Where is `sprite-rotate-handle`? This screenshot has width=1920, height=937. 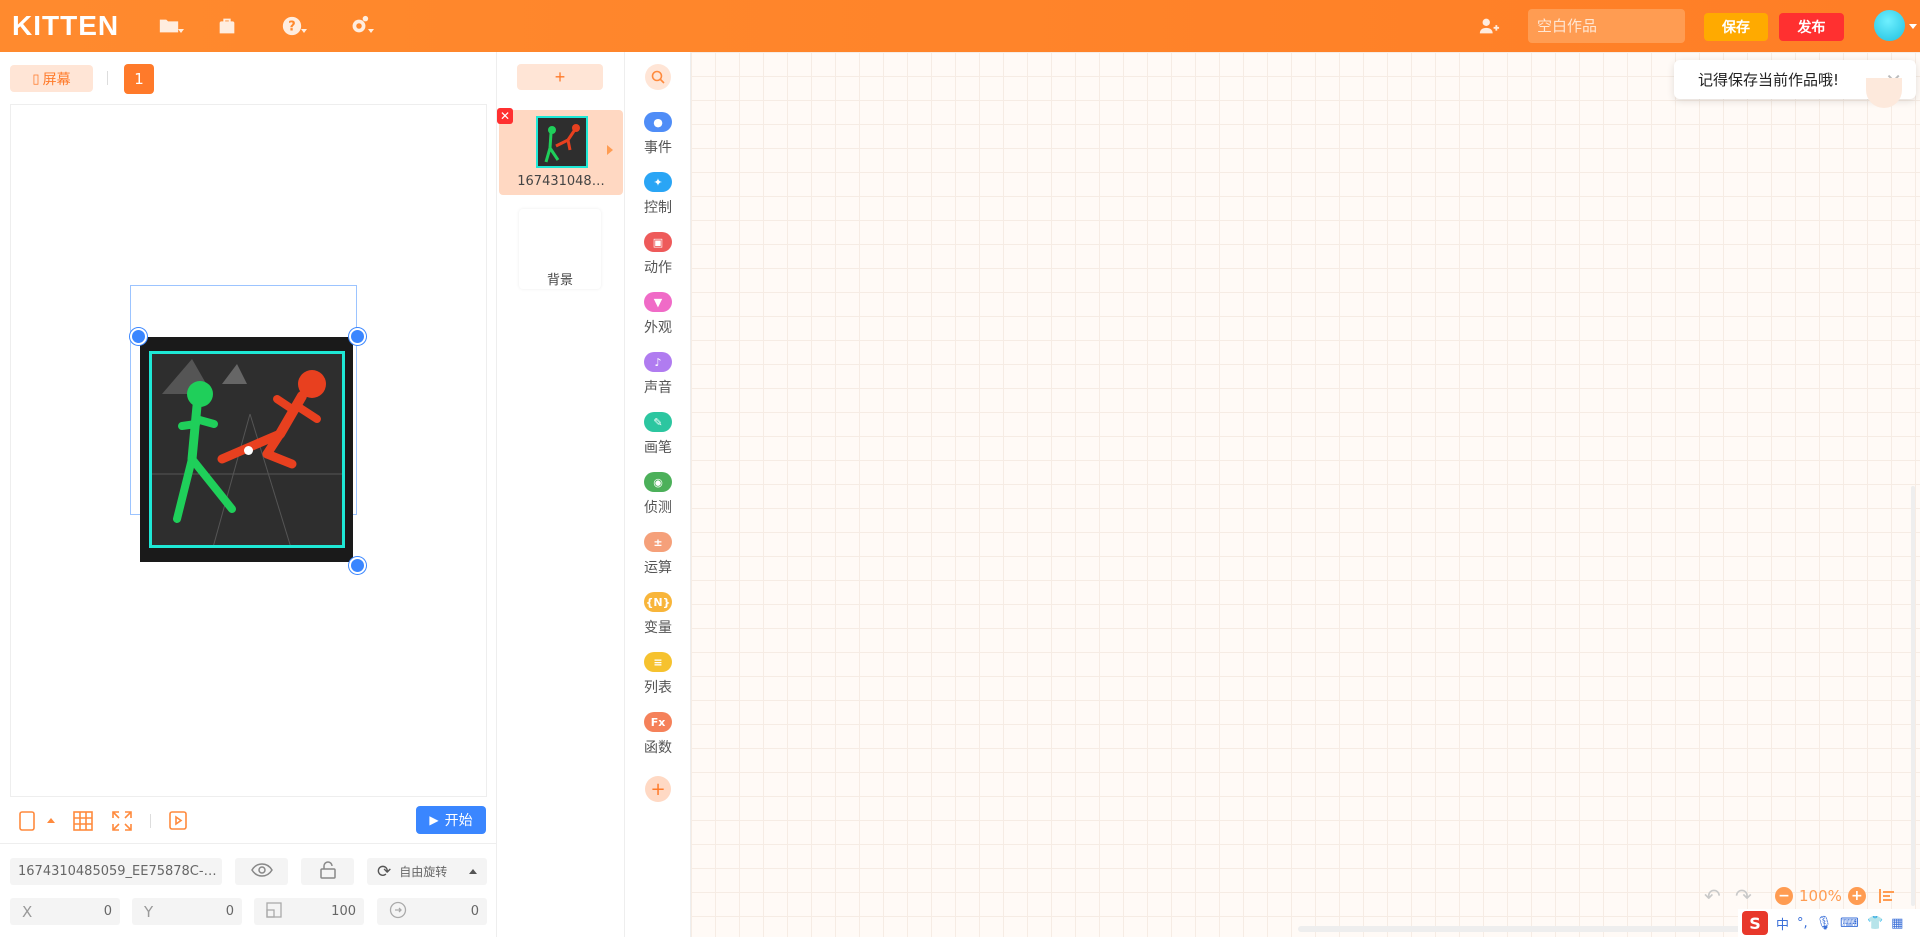
sprite-rotate-handle is located at coordinates (357, 336).